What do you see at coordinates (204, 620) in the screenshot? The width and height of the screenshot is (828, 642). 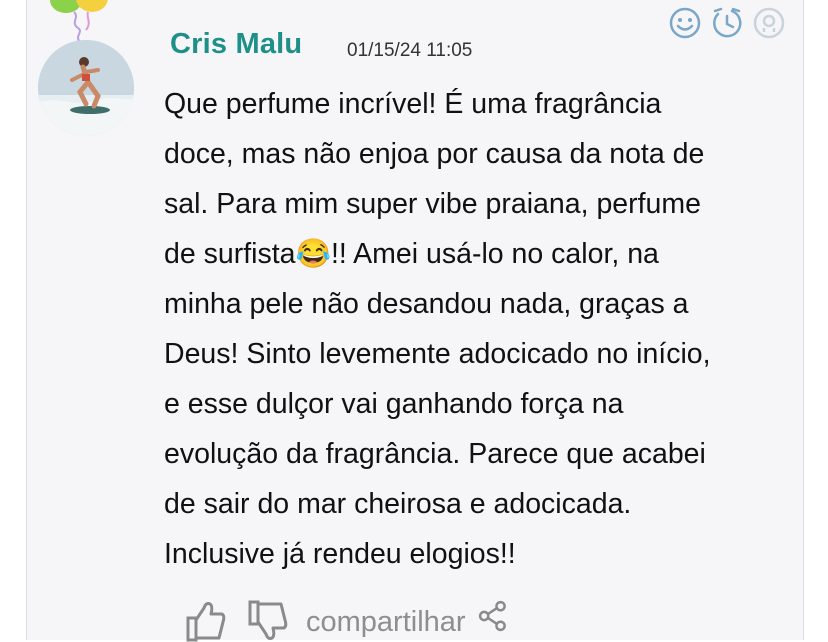 I see `thumbs-up-icon` at bounding box center [204, 620].